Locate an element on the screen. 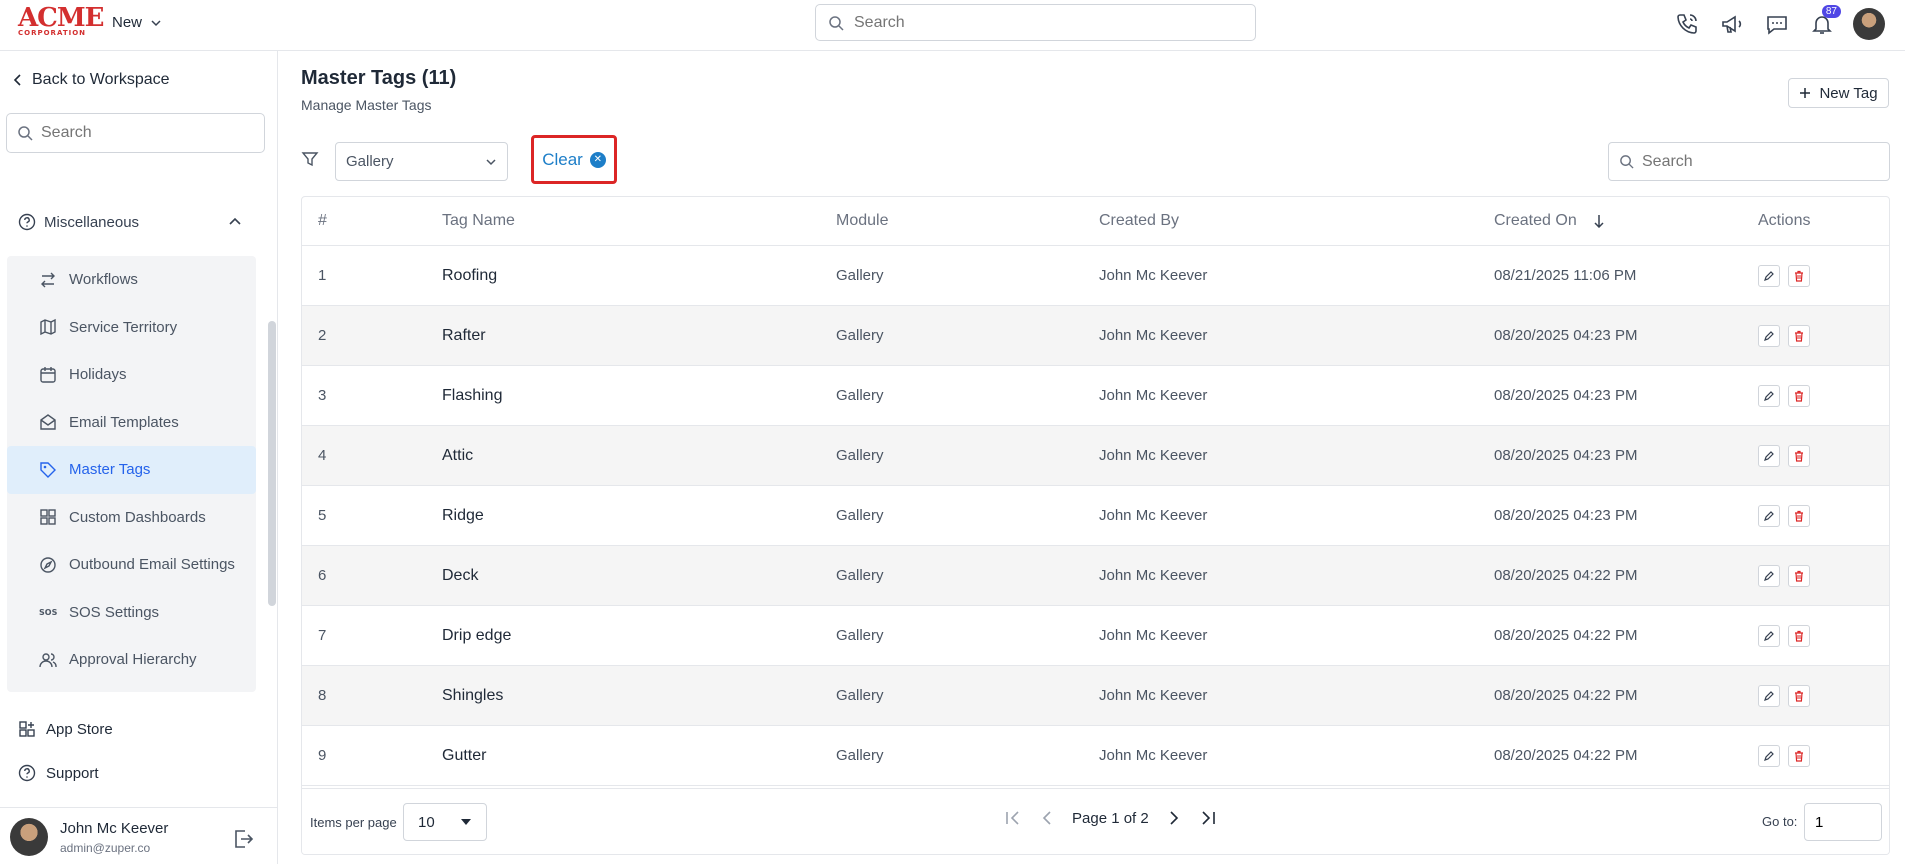 The height and width of the screenshot is (864, 1905). section-label: Miscellaneous is located at coordinates (92, 222).